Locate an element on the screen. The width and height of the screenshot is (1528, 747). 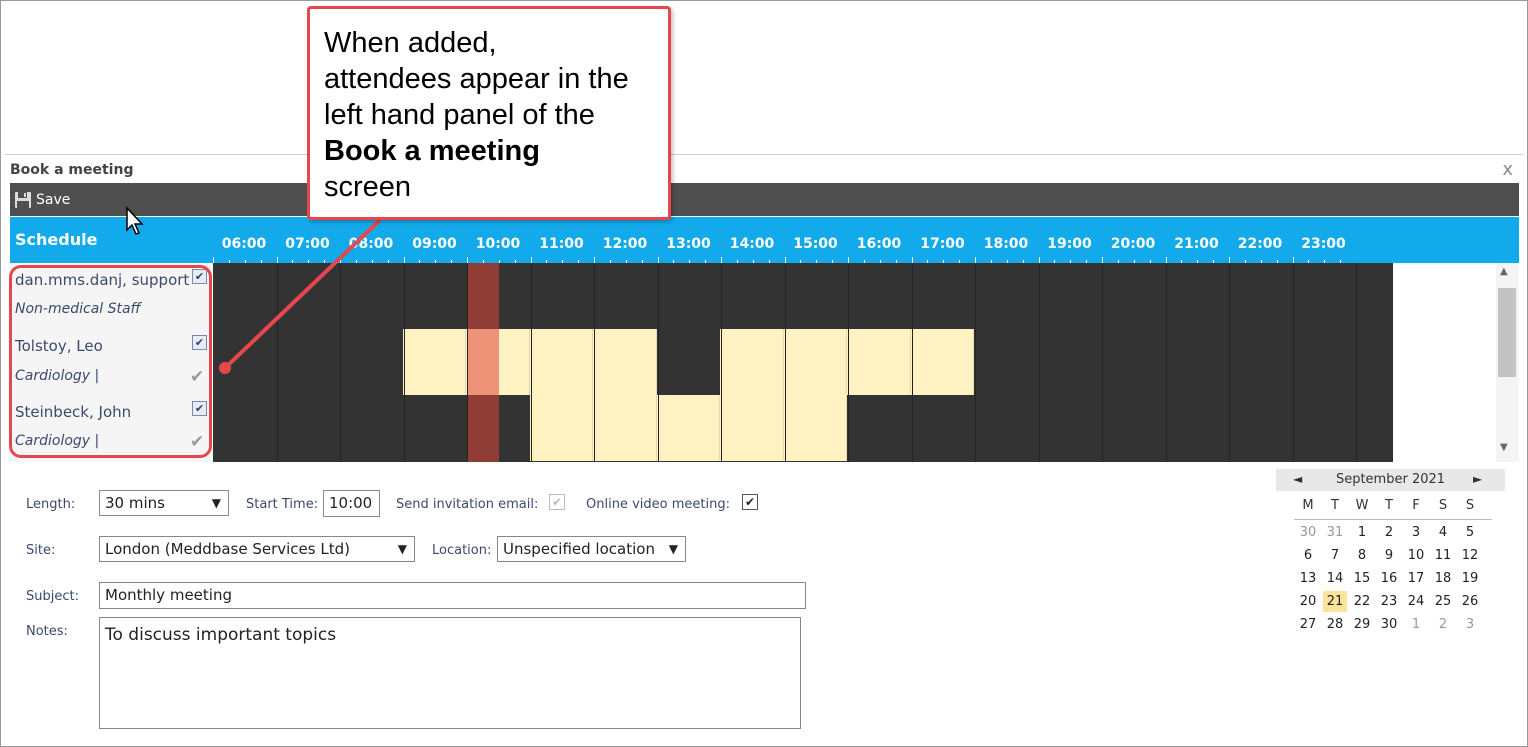
callout-connector is located at coordinates (300, 296).